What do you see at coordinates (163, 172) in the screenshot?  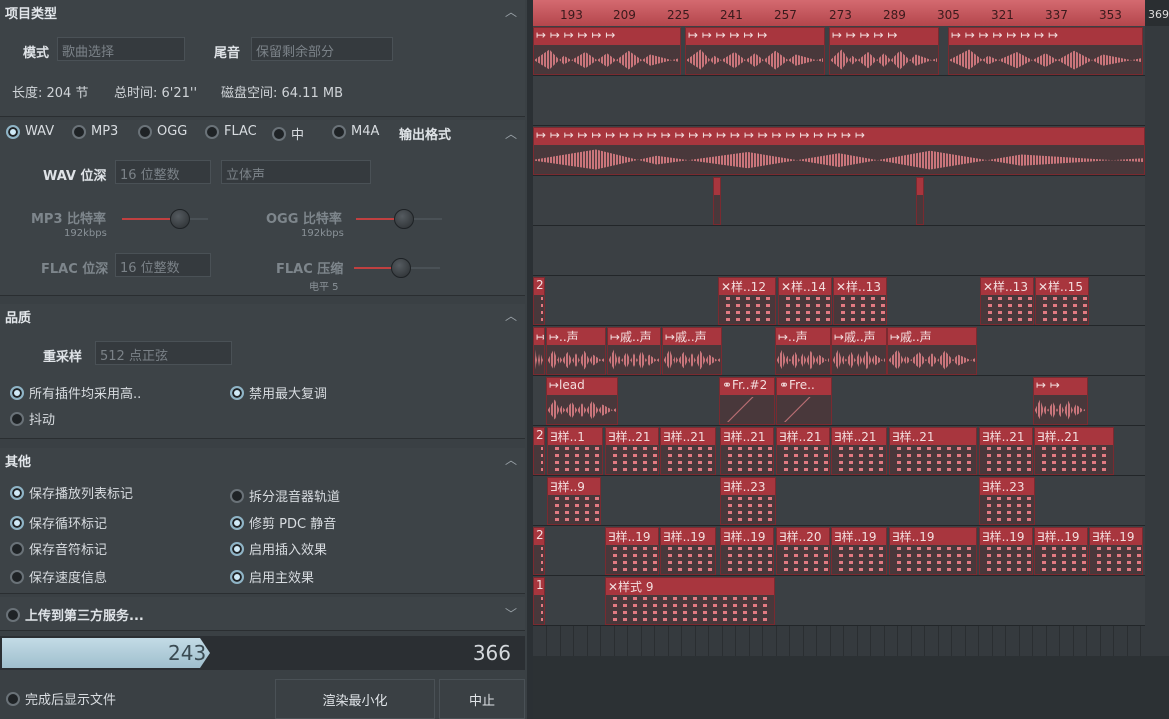 I see `wav-depth-select: 16 位整数` at bounding box center [163, 172].